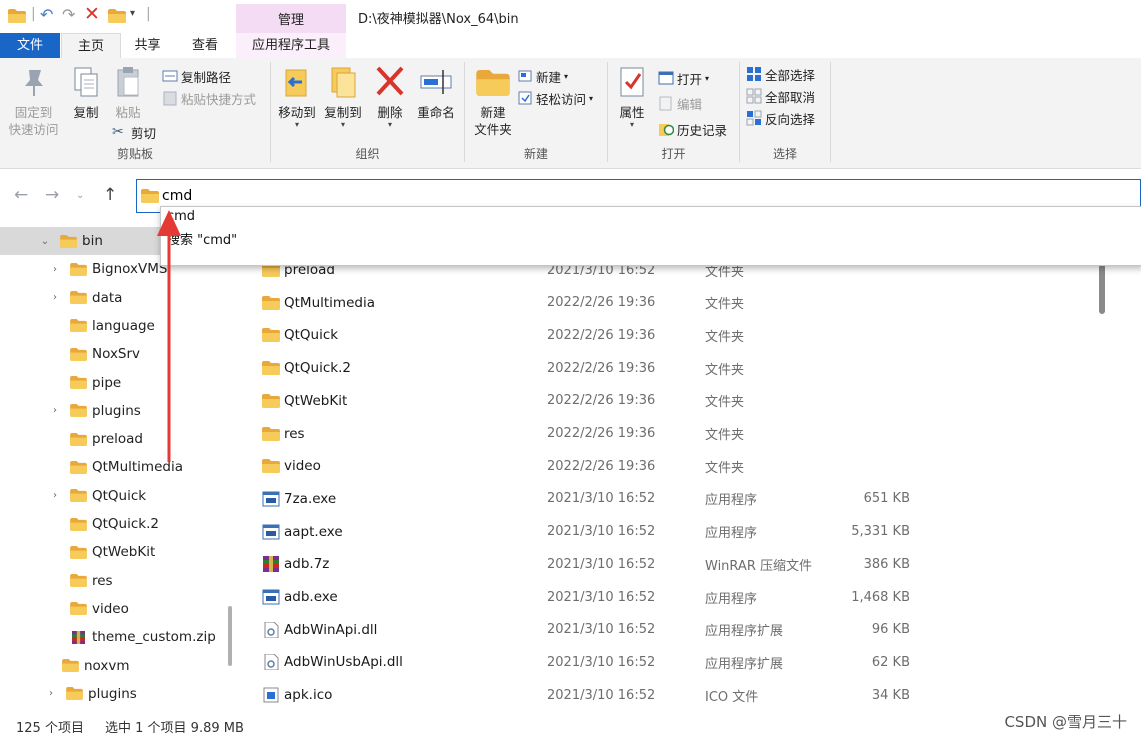 Image resolution: width=1141 pixels, height=739 pixels. What do you see at coordinates (297, 112) in the screenshot?
I see `move-to-label: 移动到` at bounding box center [297, 112].